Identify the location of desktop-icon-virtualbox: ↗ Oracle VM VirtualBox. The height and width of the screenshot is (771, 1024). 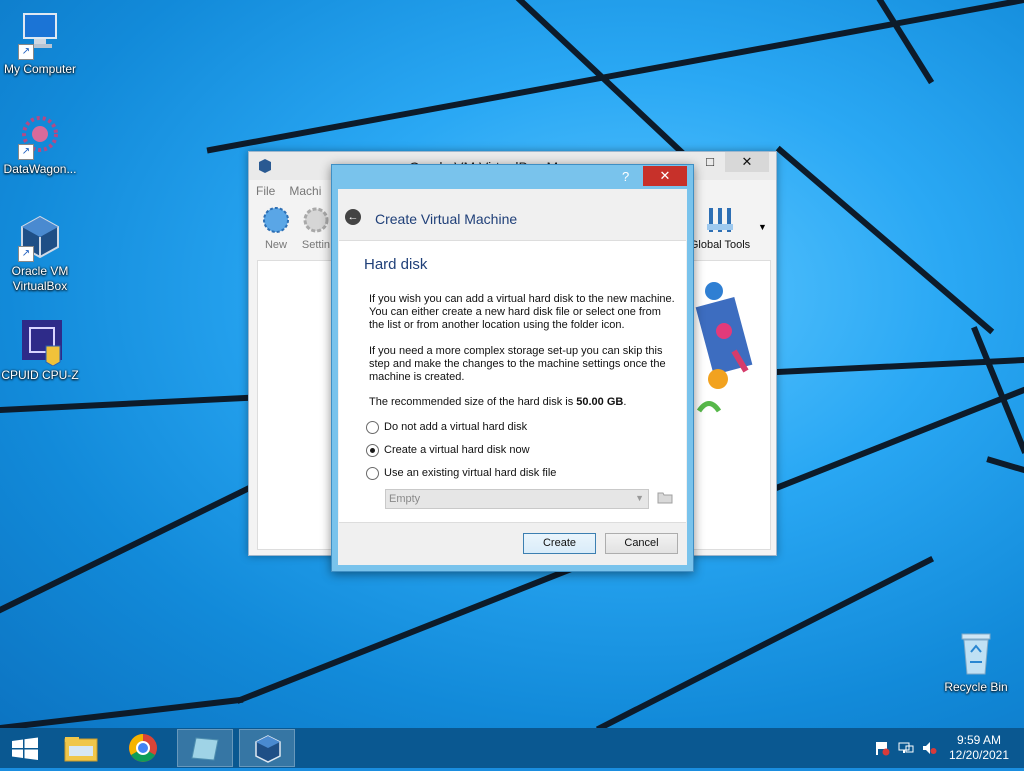
(40, 254).